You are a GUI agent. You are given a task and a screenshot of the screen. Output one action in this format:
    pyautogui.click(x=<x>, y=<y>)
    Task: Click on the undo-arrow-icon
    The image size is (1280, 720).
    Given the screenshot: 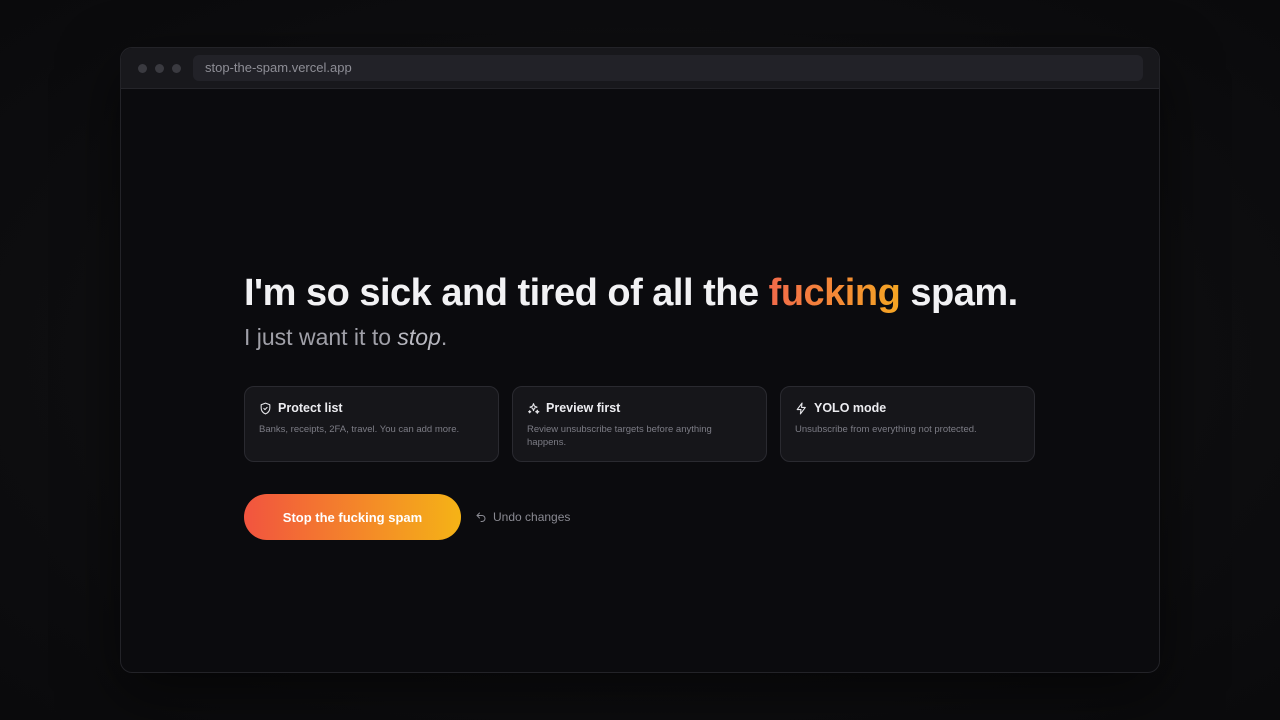 What is the action you would take?
    pyautogui.click(x=481, y=517)
    